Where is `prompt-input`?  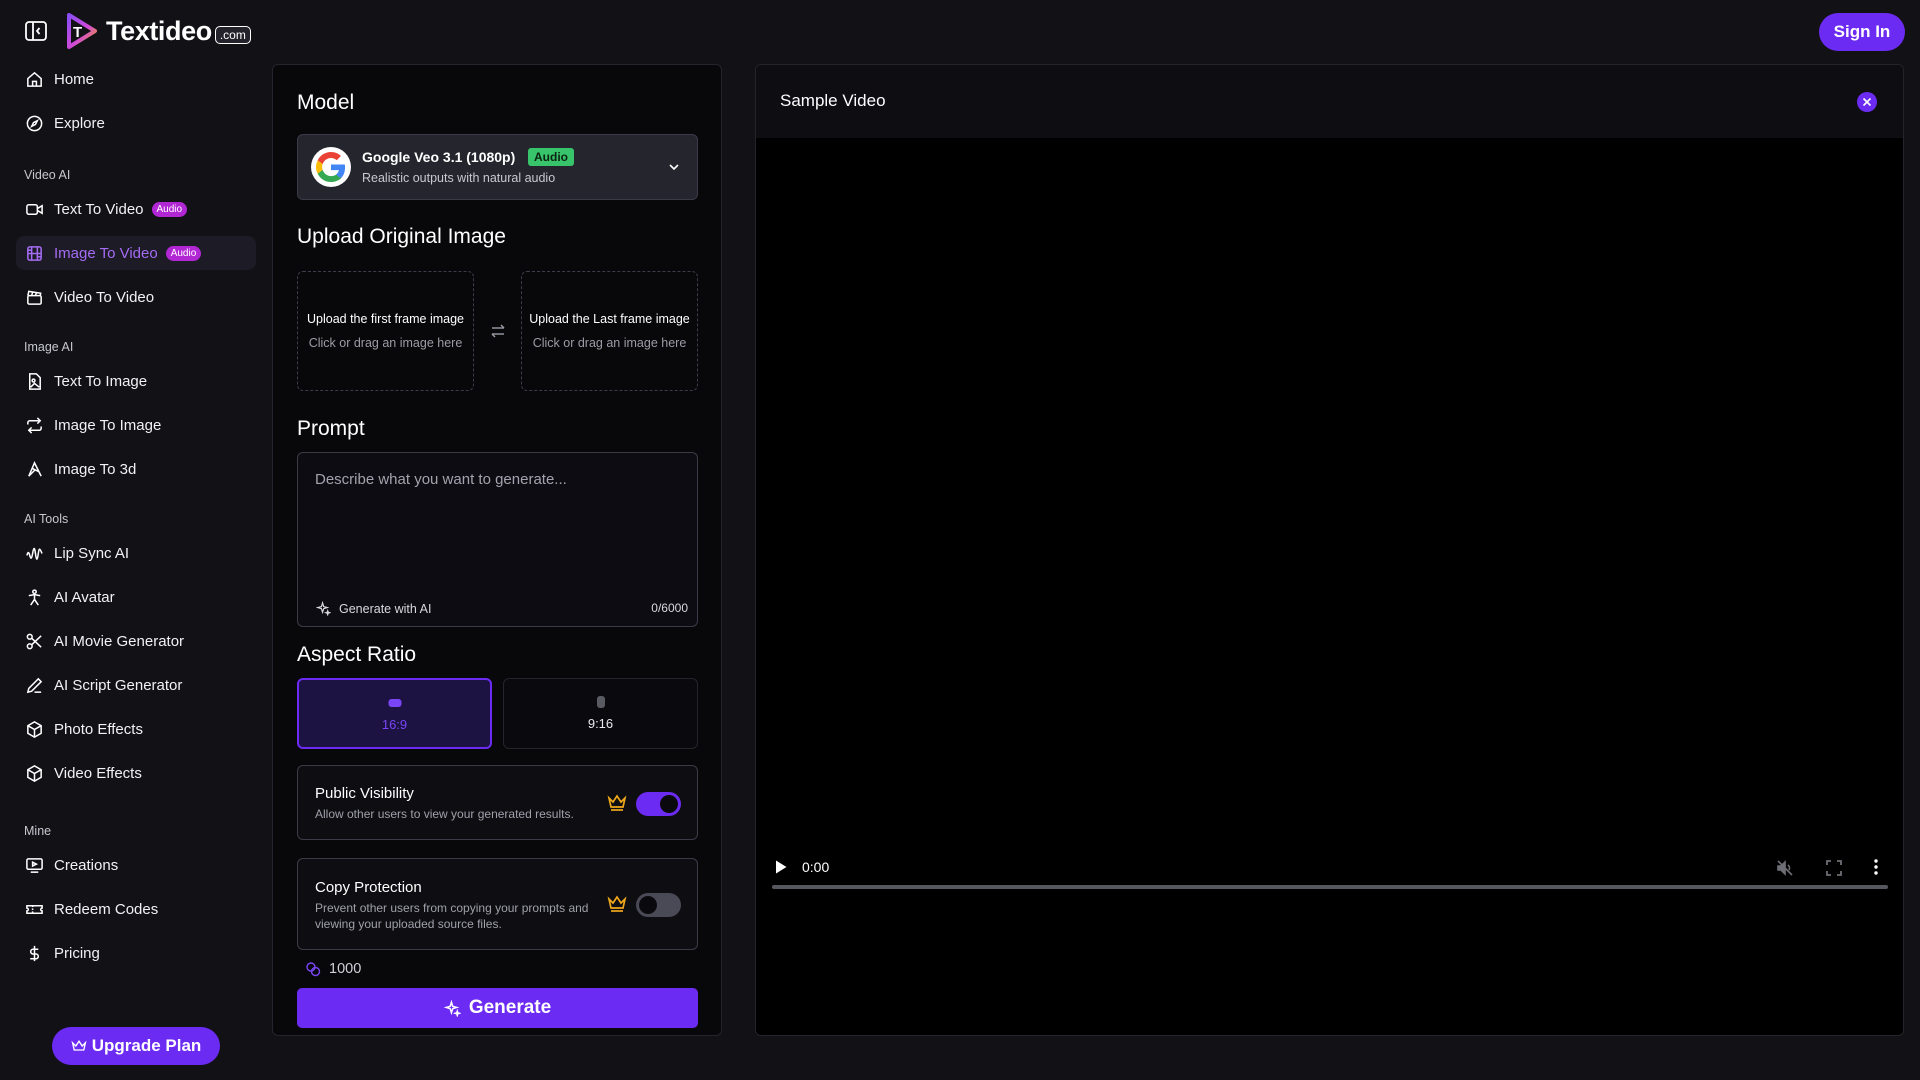 prompt-input is located at coordinates (495, 479).